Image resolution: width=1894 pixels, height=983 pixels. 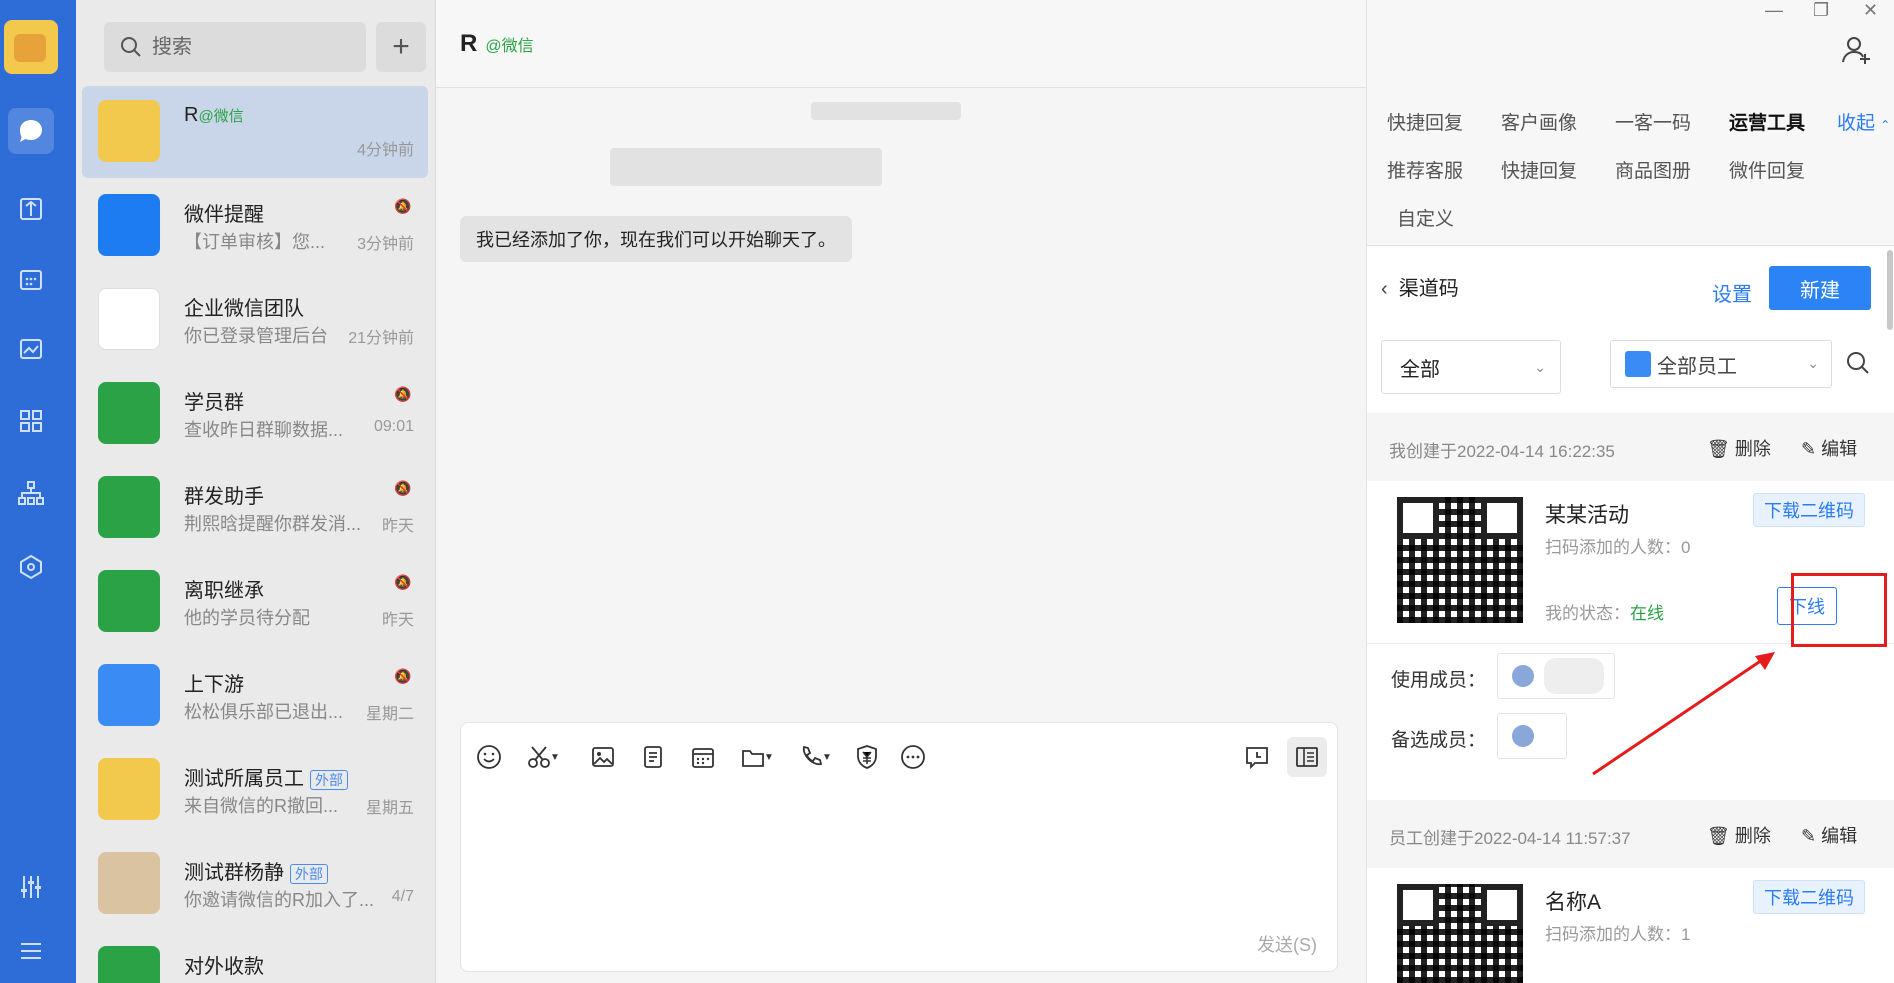 I want to click on folder-dropdown: ▼, so click(x=769, y=757).